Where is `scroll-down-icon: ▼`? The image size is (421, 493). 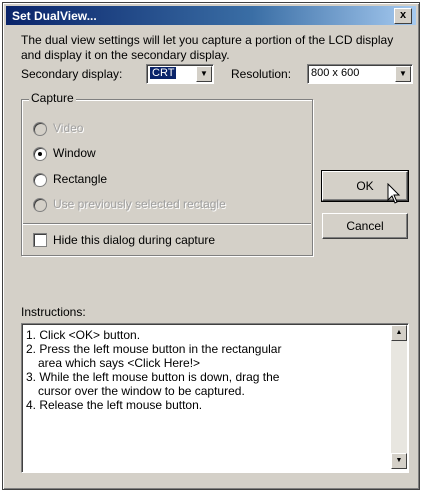 scroll-down-icon: ▼ is located at coordinates (399, 461).